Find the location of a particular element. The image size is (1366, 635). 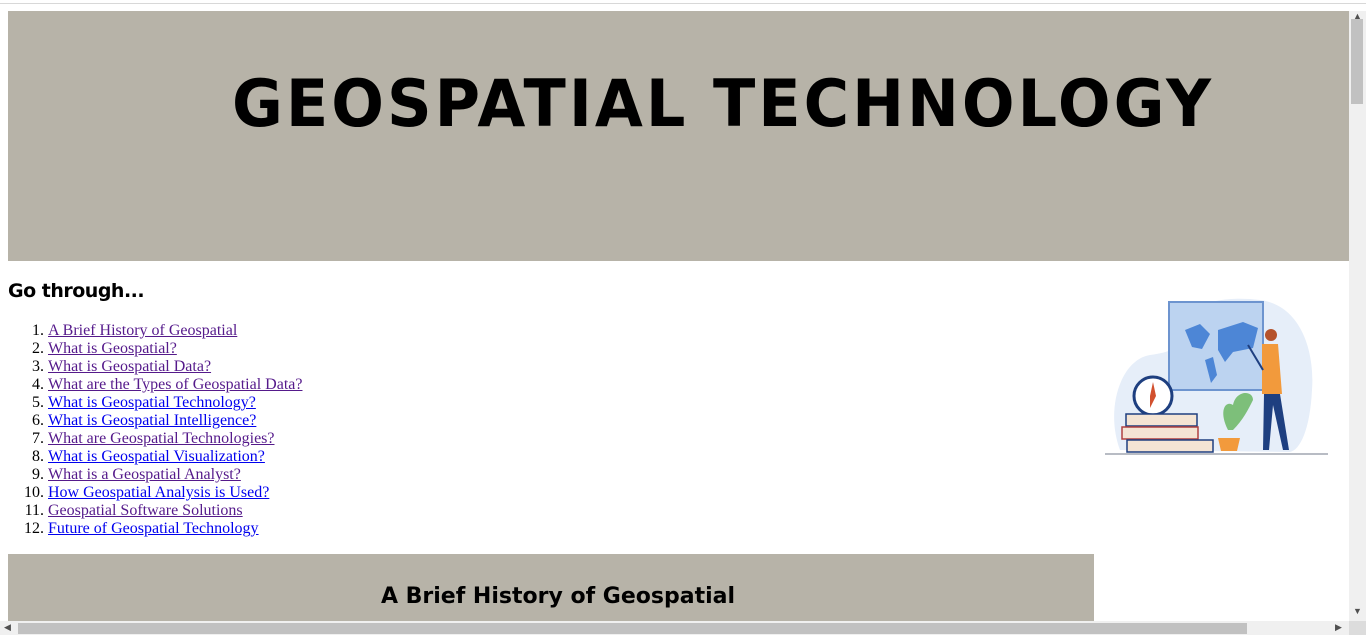

toc-item: Geospatial Software Solutions is located at coordinates (175, 511).